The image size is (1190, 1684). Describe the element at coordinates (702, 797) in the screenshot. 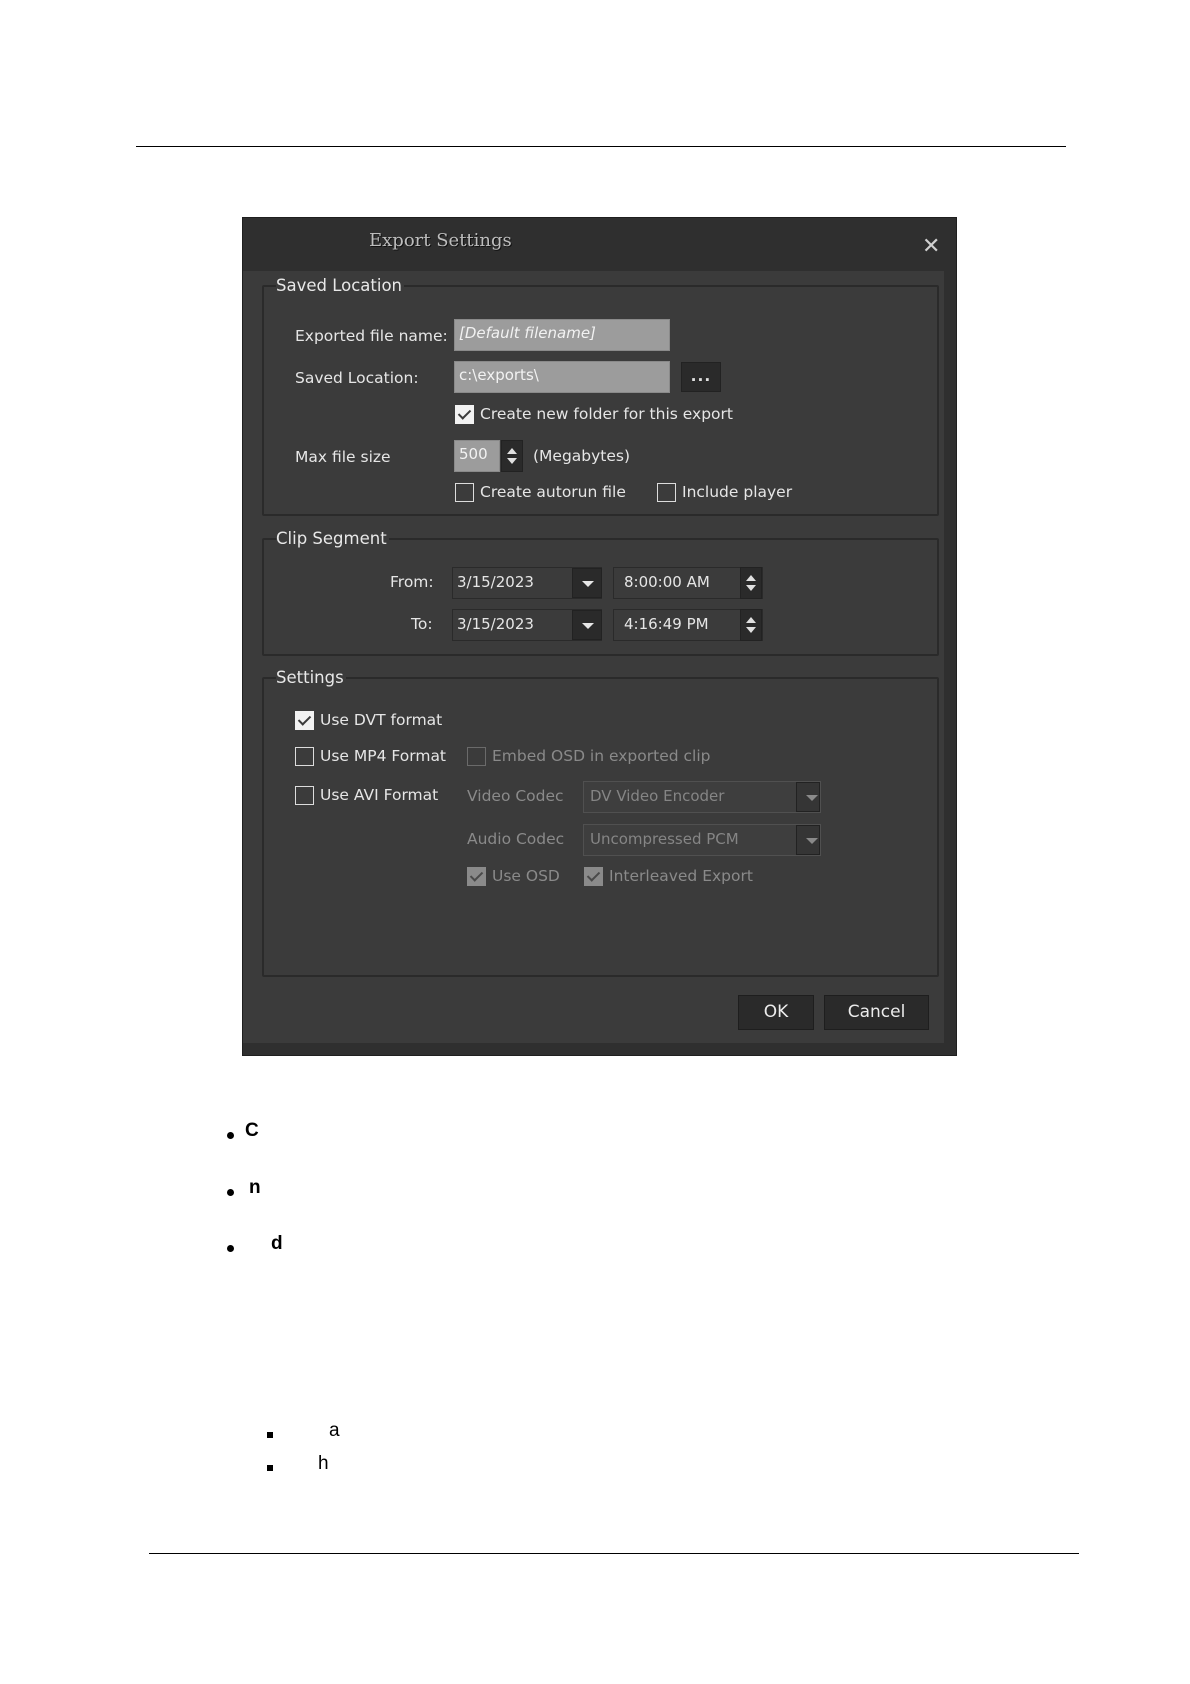

I see `video-codec-select: DV Video Encoder` at that location.